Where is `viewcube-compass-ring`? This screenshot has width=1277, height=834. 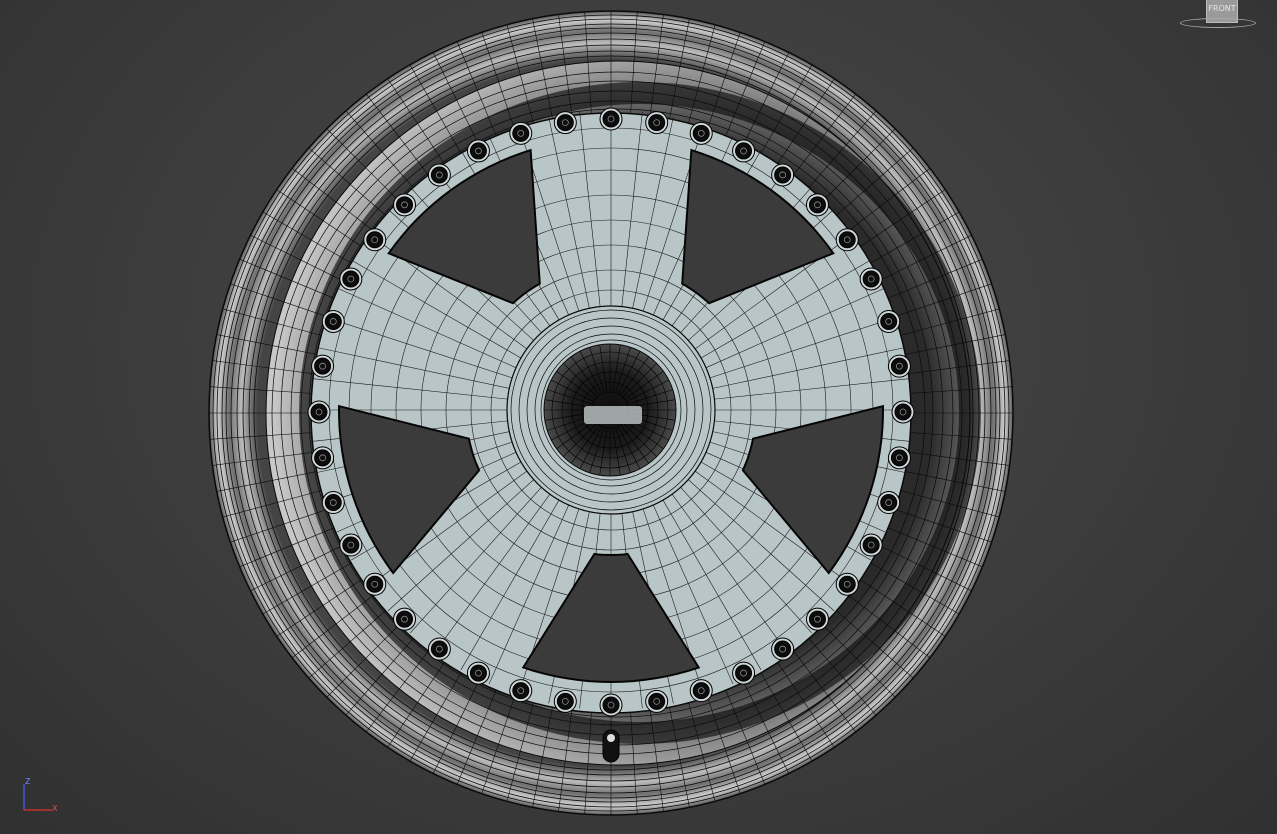 viewcube-compass-ring is located at coordinates (1218, 23).